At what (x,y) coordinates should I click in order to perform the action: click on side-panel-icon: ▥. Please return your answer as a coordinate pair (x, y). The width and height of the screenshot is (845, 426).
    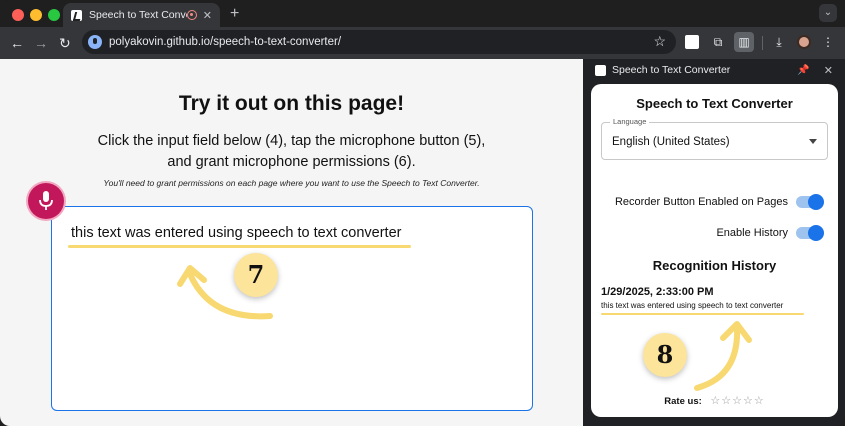
    Looking at the image, I should click on (744, 42).